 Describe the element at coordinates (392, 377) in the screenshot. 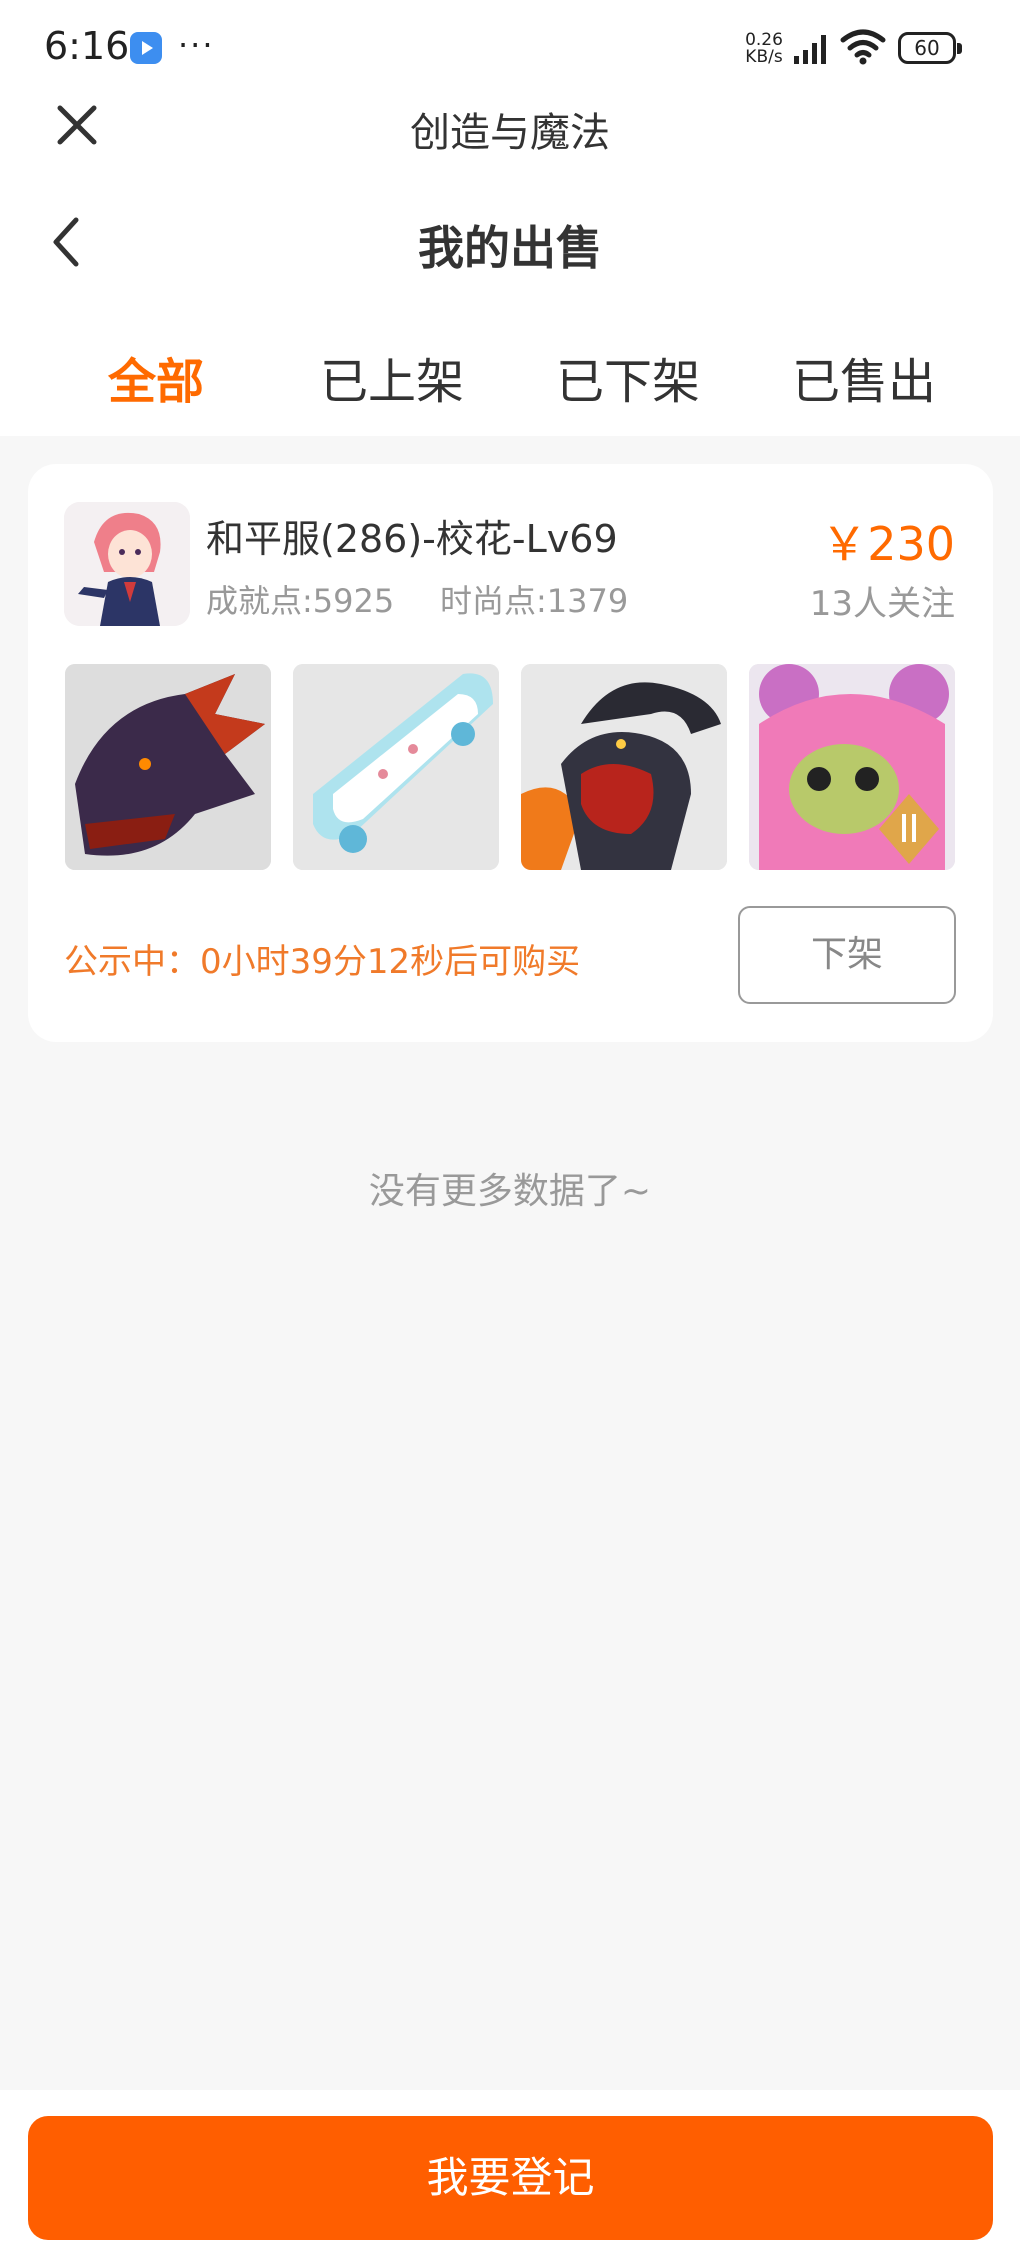

I see `tab-listed: 已上架` at that location.